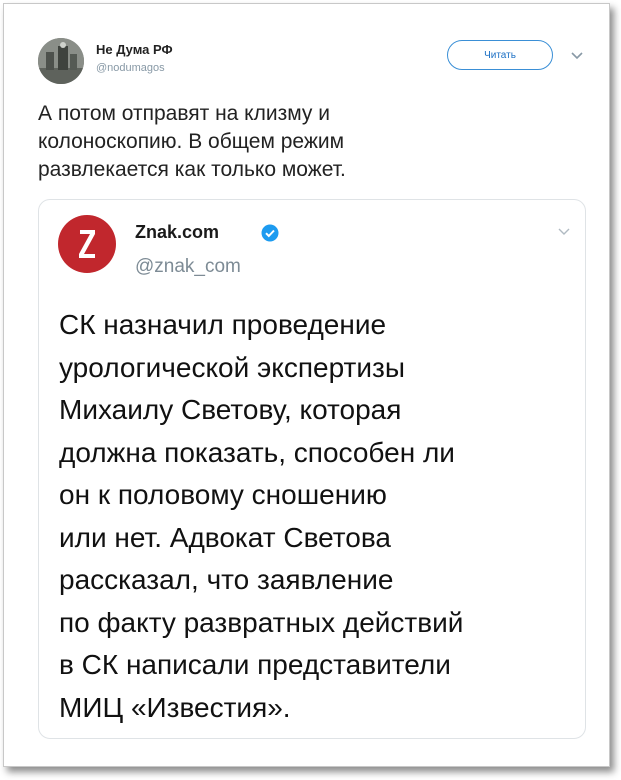  What do you see at coordinates (500, 55) in the screenshot?
I see `follow-button: Читать` at bounding box center [500, 55].